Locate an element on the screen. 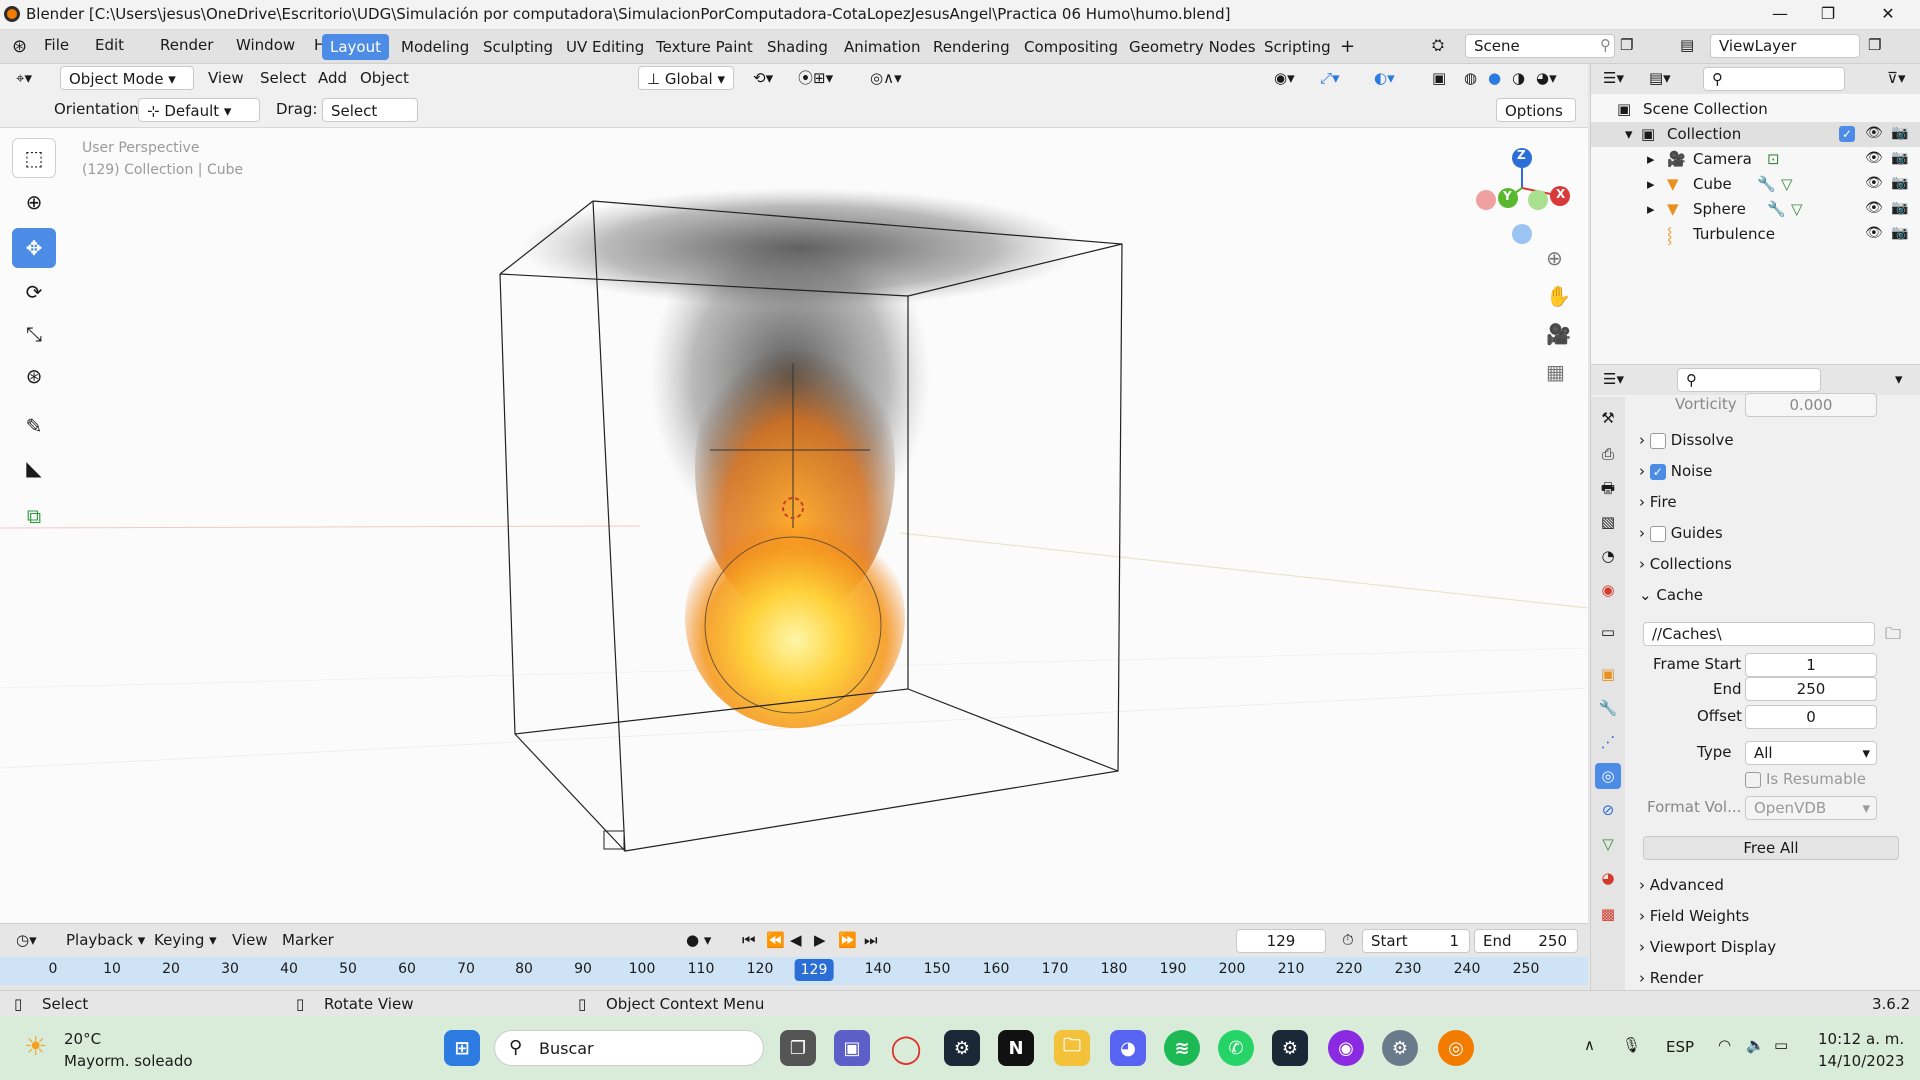  drag-selector: Select Box ▾ is located at coordinates (370, 121).